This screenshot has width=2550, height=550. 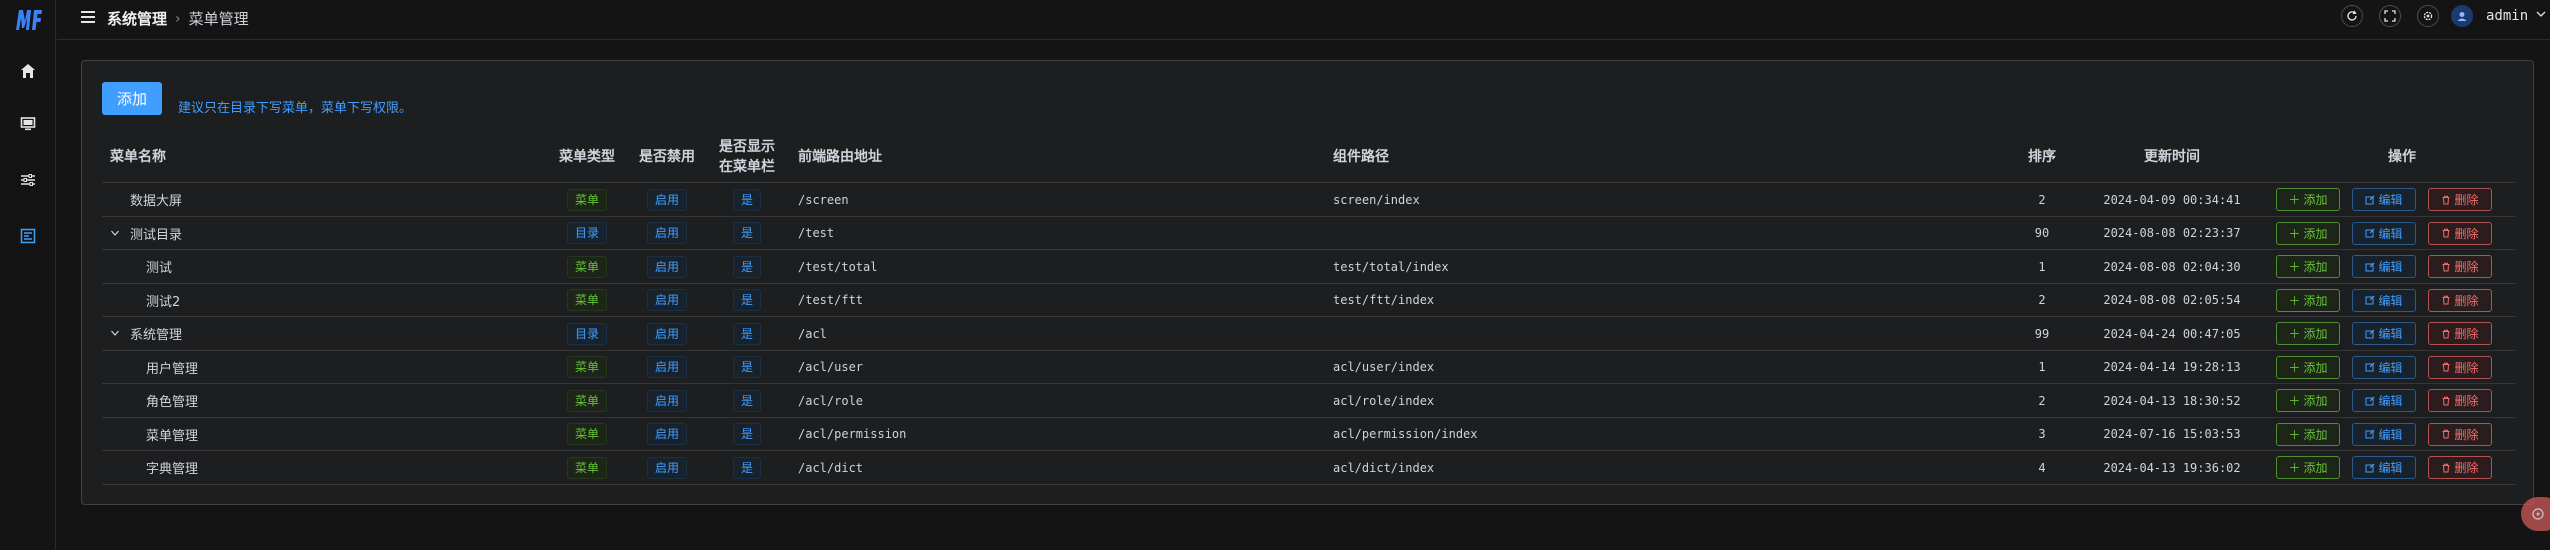 I want to click on type-tag: 目录, so click(x=586, y=233).